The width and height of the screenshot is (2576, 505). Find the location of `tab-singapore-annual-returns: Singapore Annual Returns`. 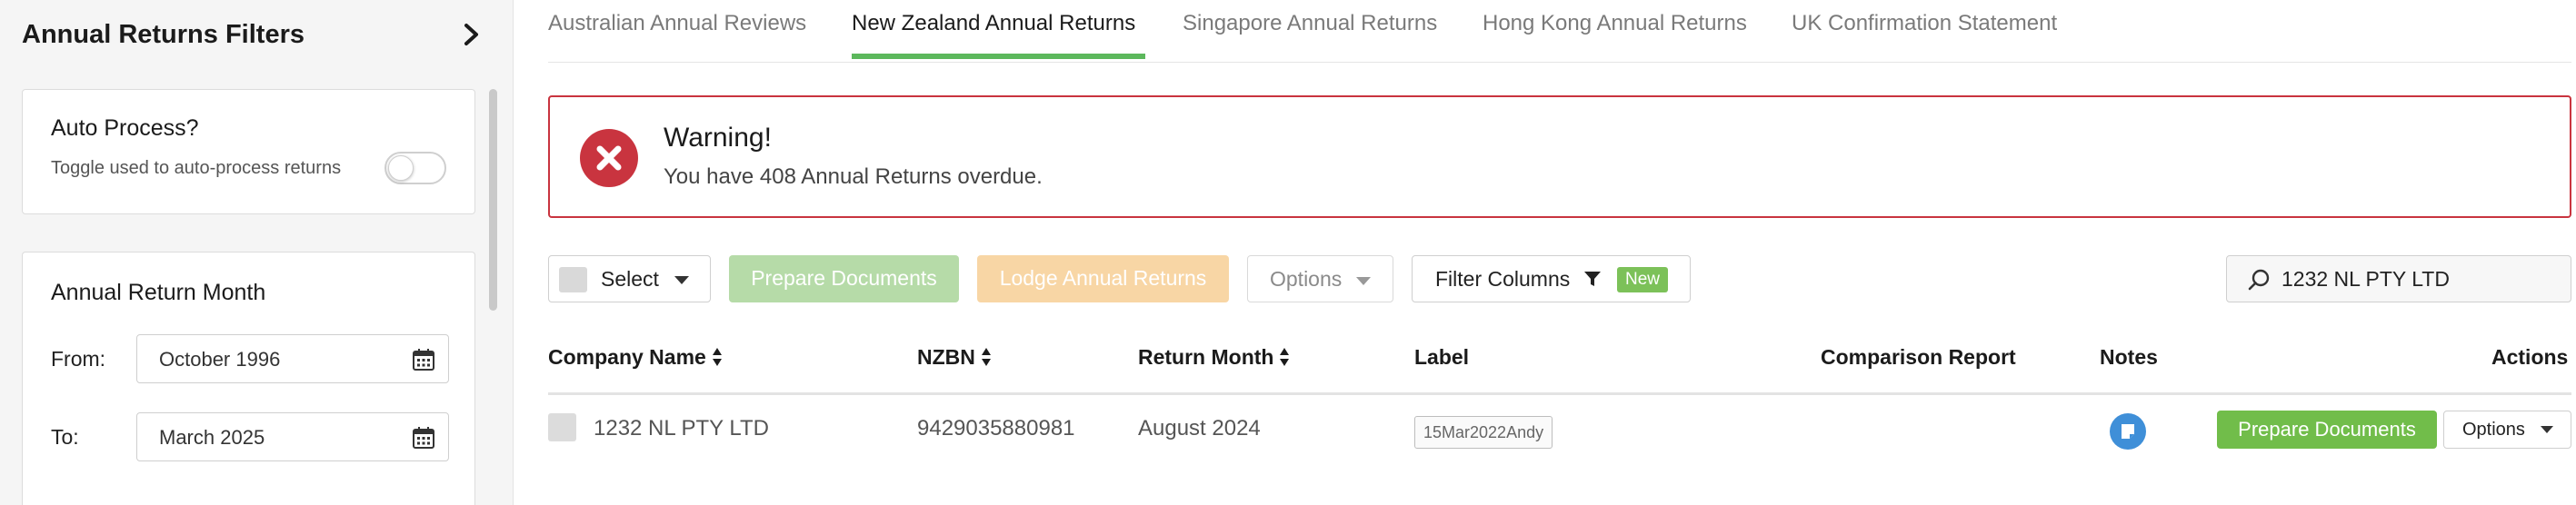

tab-singapore-annual-returns: Singapore Annual Returns is located at coordinates (1310, 24).